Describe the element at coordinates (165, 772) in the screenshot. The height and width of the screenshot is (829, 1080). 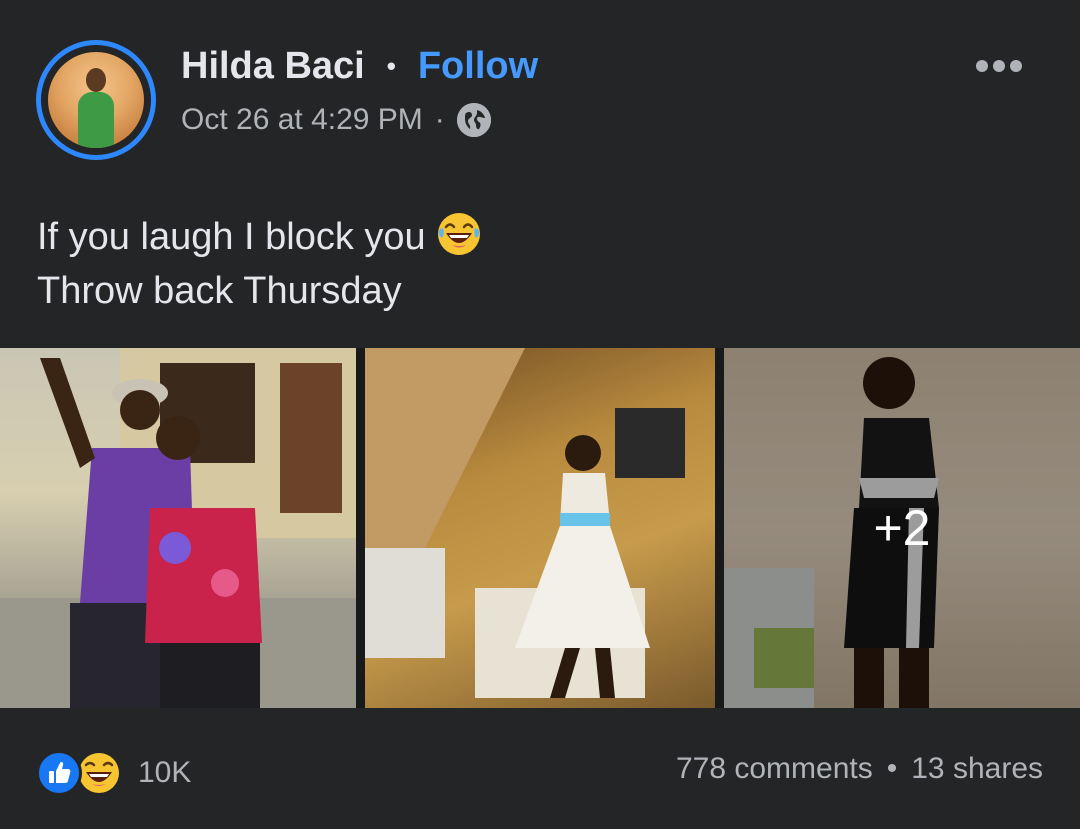
I see `reaction-count: 10K` at that location.